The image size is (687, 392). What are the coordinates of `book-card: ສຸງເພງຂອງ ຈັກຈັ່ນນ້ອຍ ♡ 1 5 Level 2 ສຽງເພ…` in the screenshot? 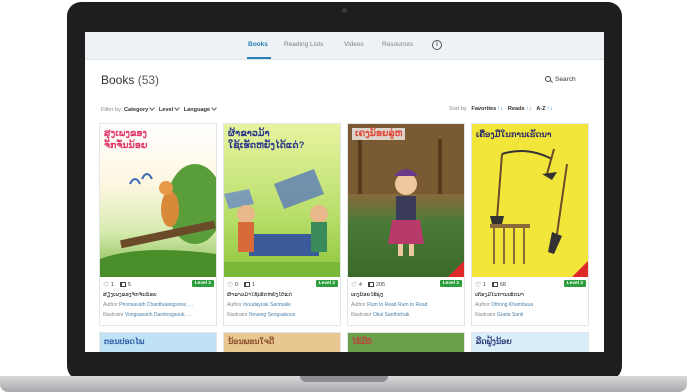 It's located at (158, 224).